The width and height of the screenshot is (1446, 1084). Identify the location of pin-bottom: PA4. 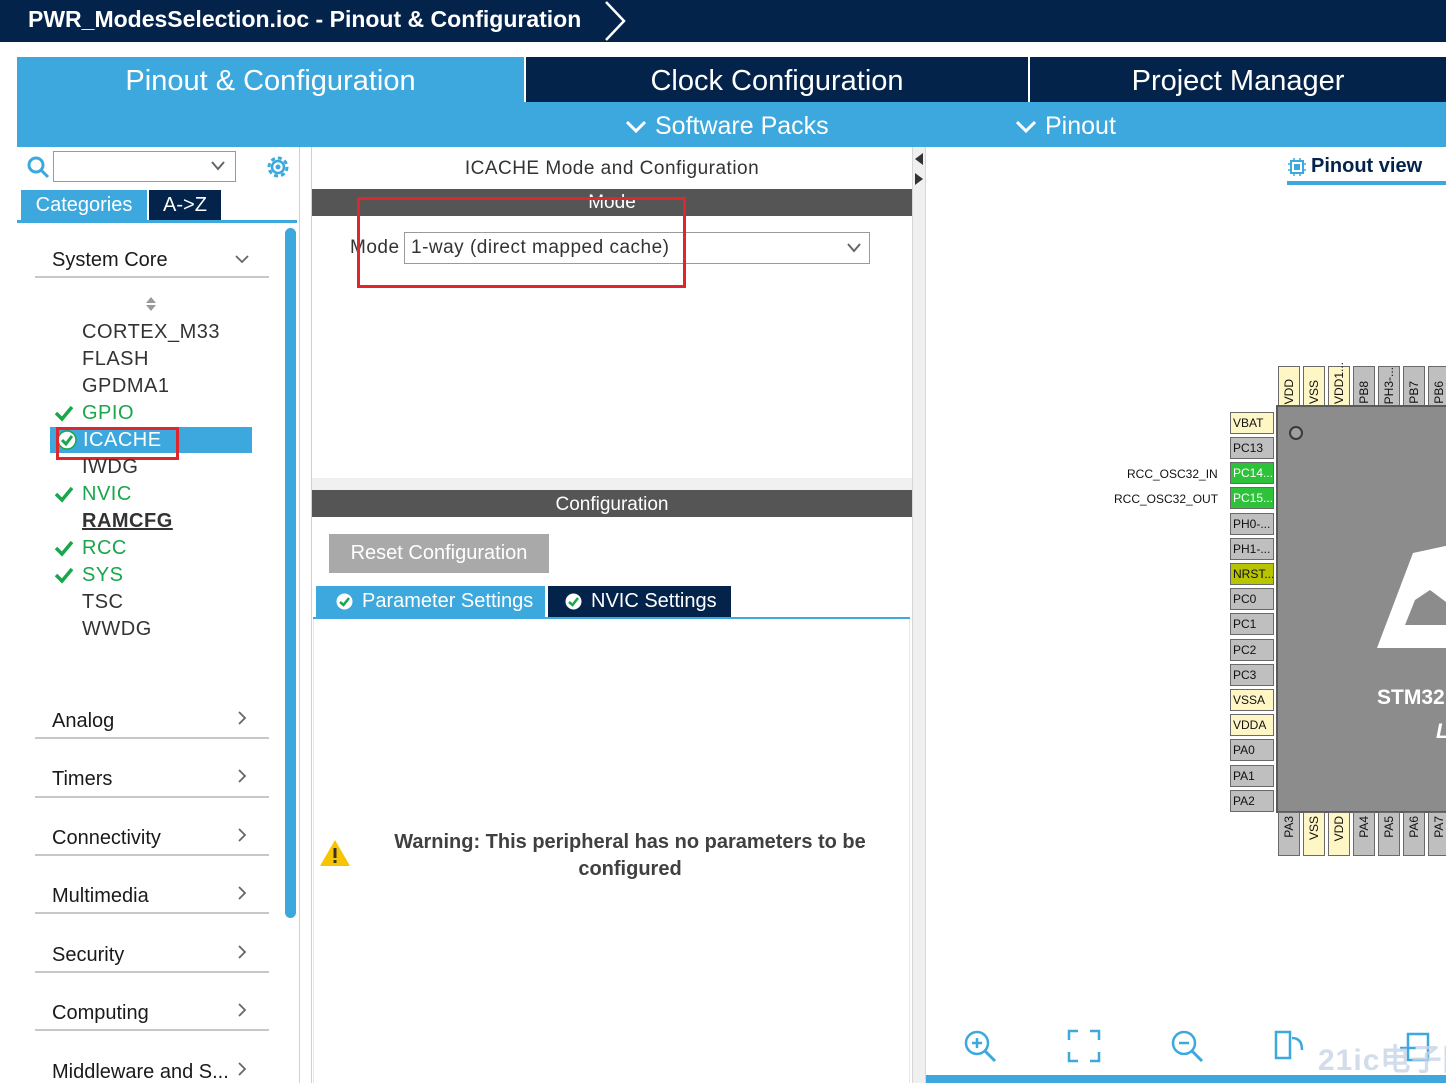
(1364, 834).